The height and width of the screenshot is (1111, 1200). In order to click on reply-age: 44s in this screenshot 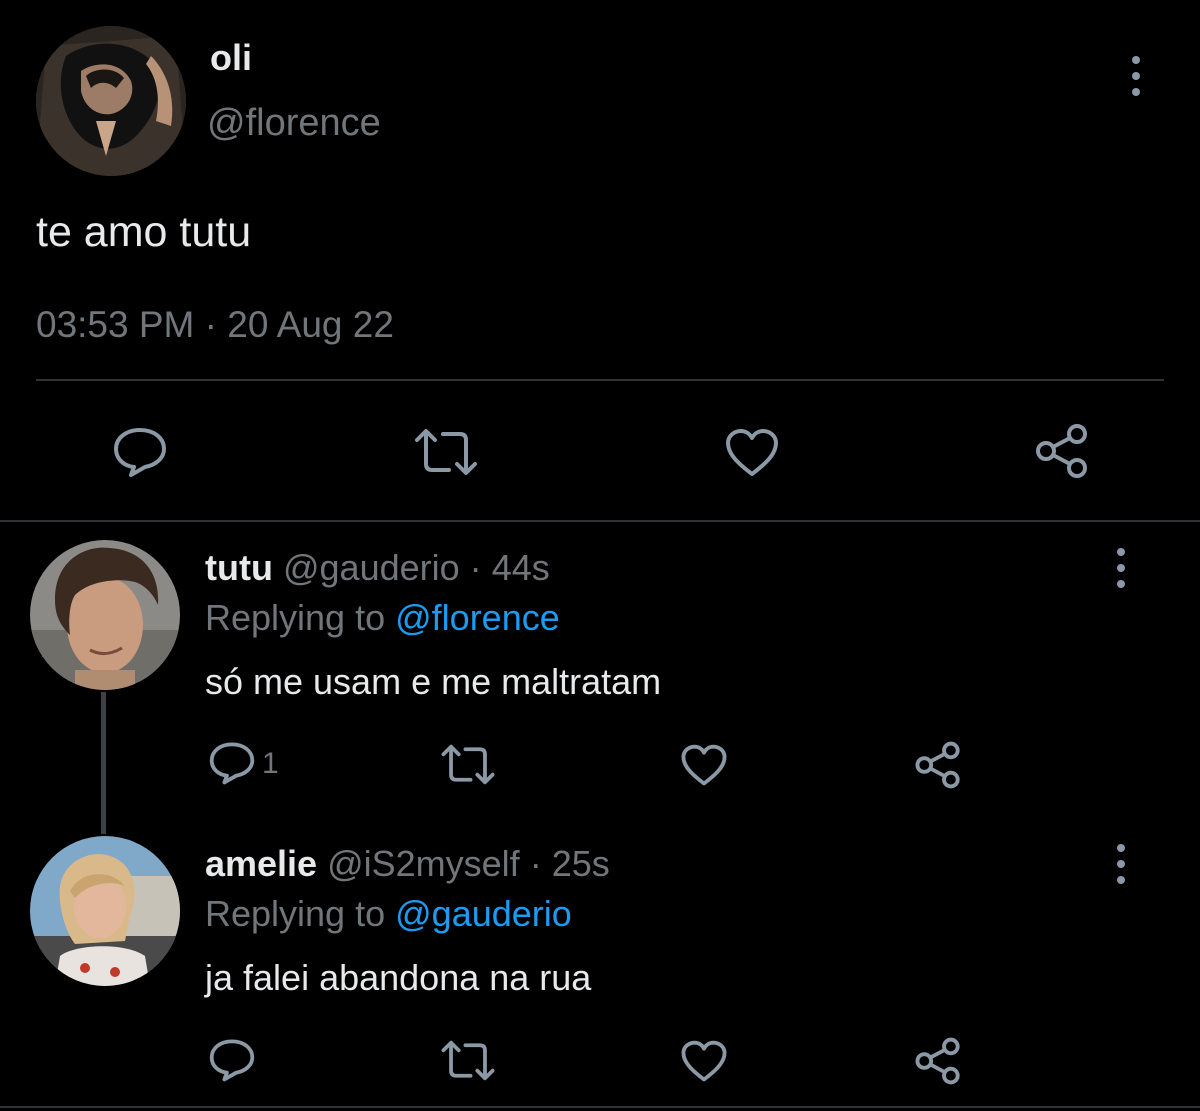, I will do `click(520, 567)`.